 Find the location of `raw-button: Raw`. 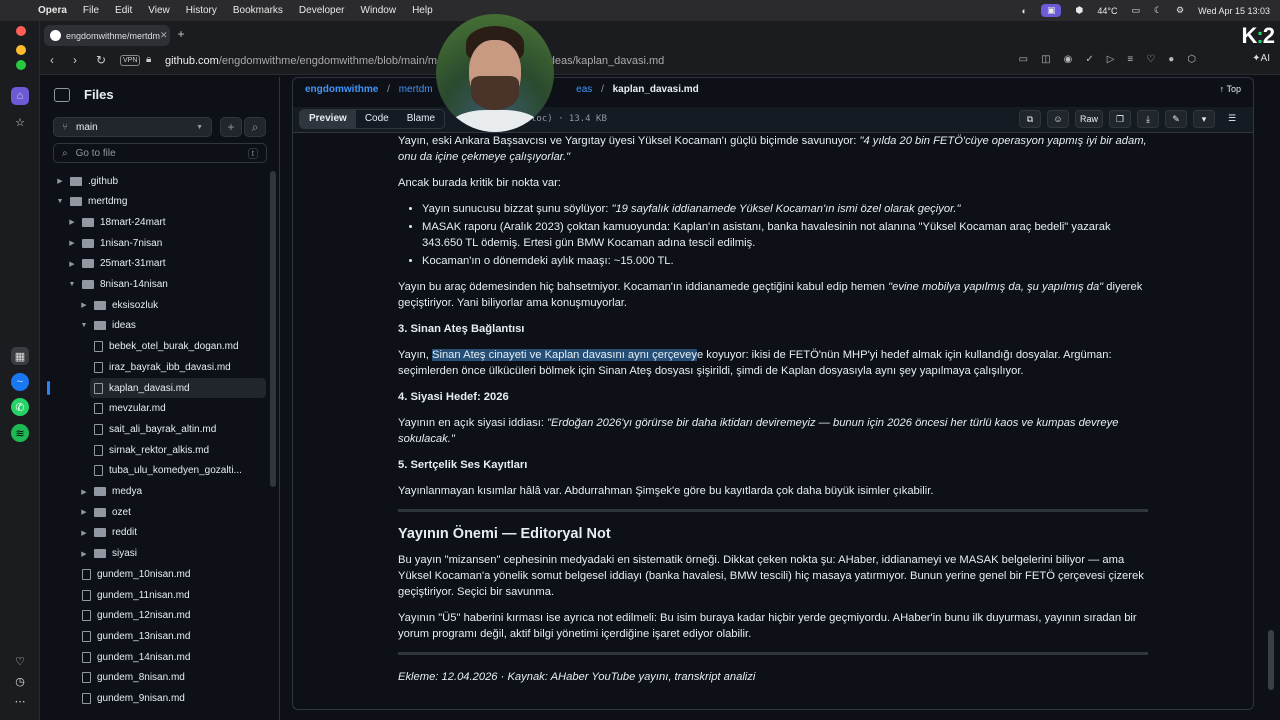

raw-button: Raw is located at coordinates (1088, 119).